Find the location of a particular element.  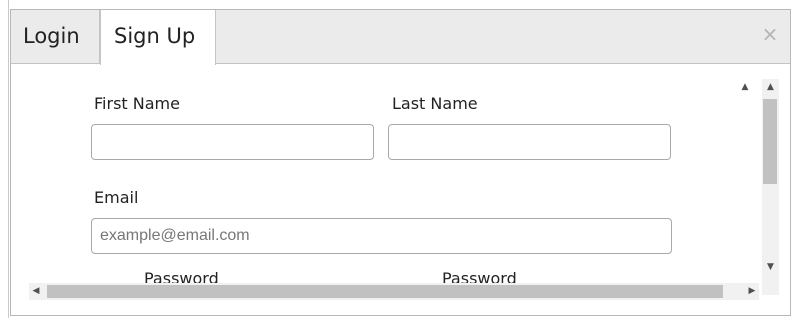

outer-scroll-up-arrow-icon: ▲ is located at coordinates (745, 87).